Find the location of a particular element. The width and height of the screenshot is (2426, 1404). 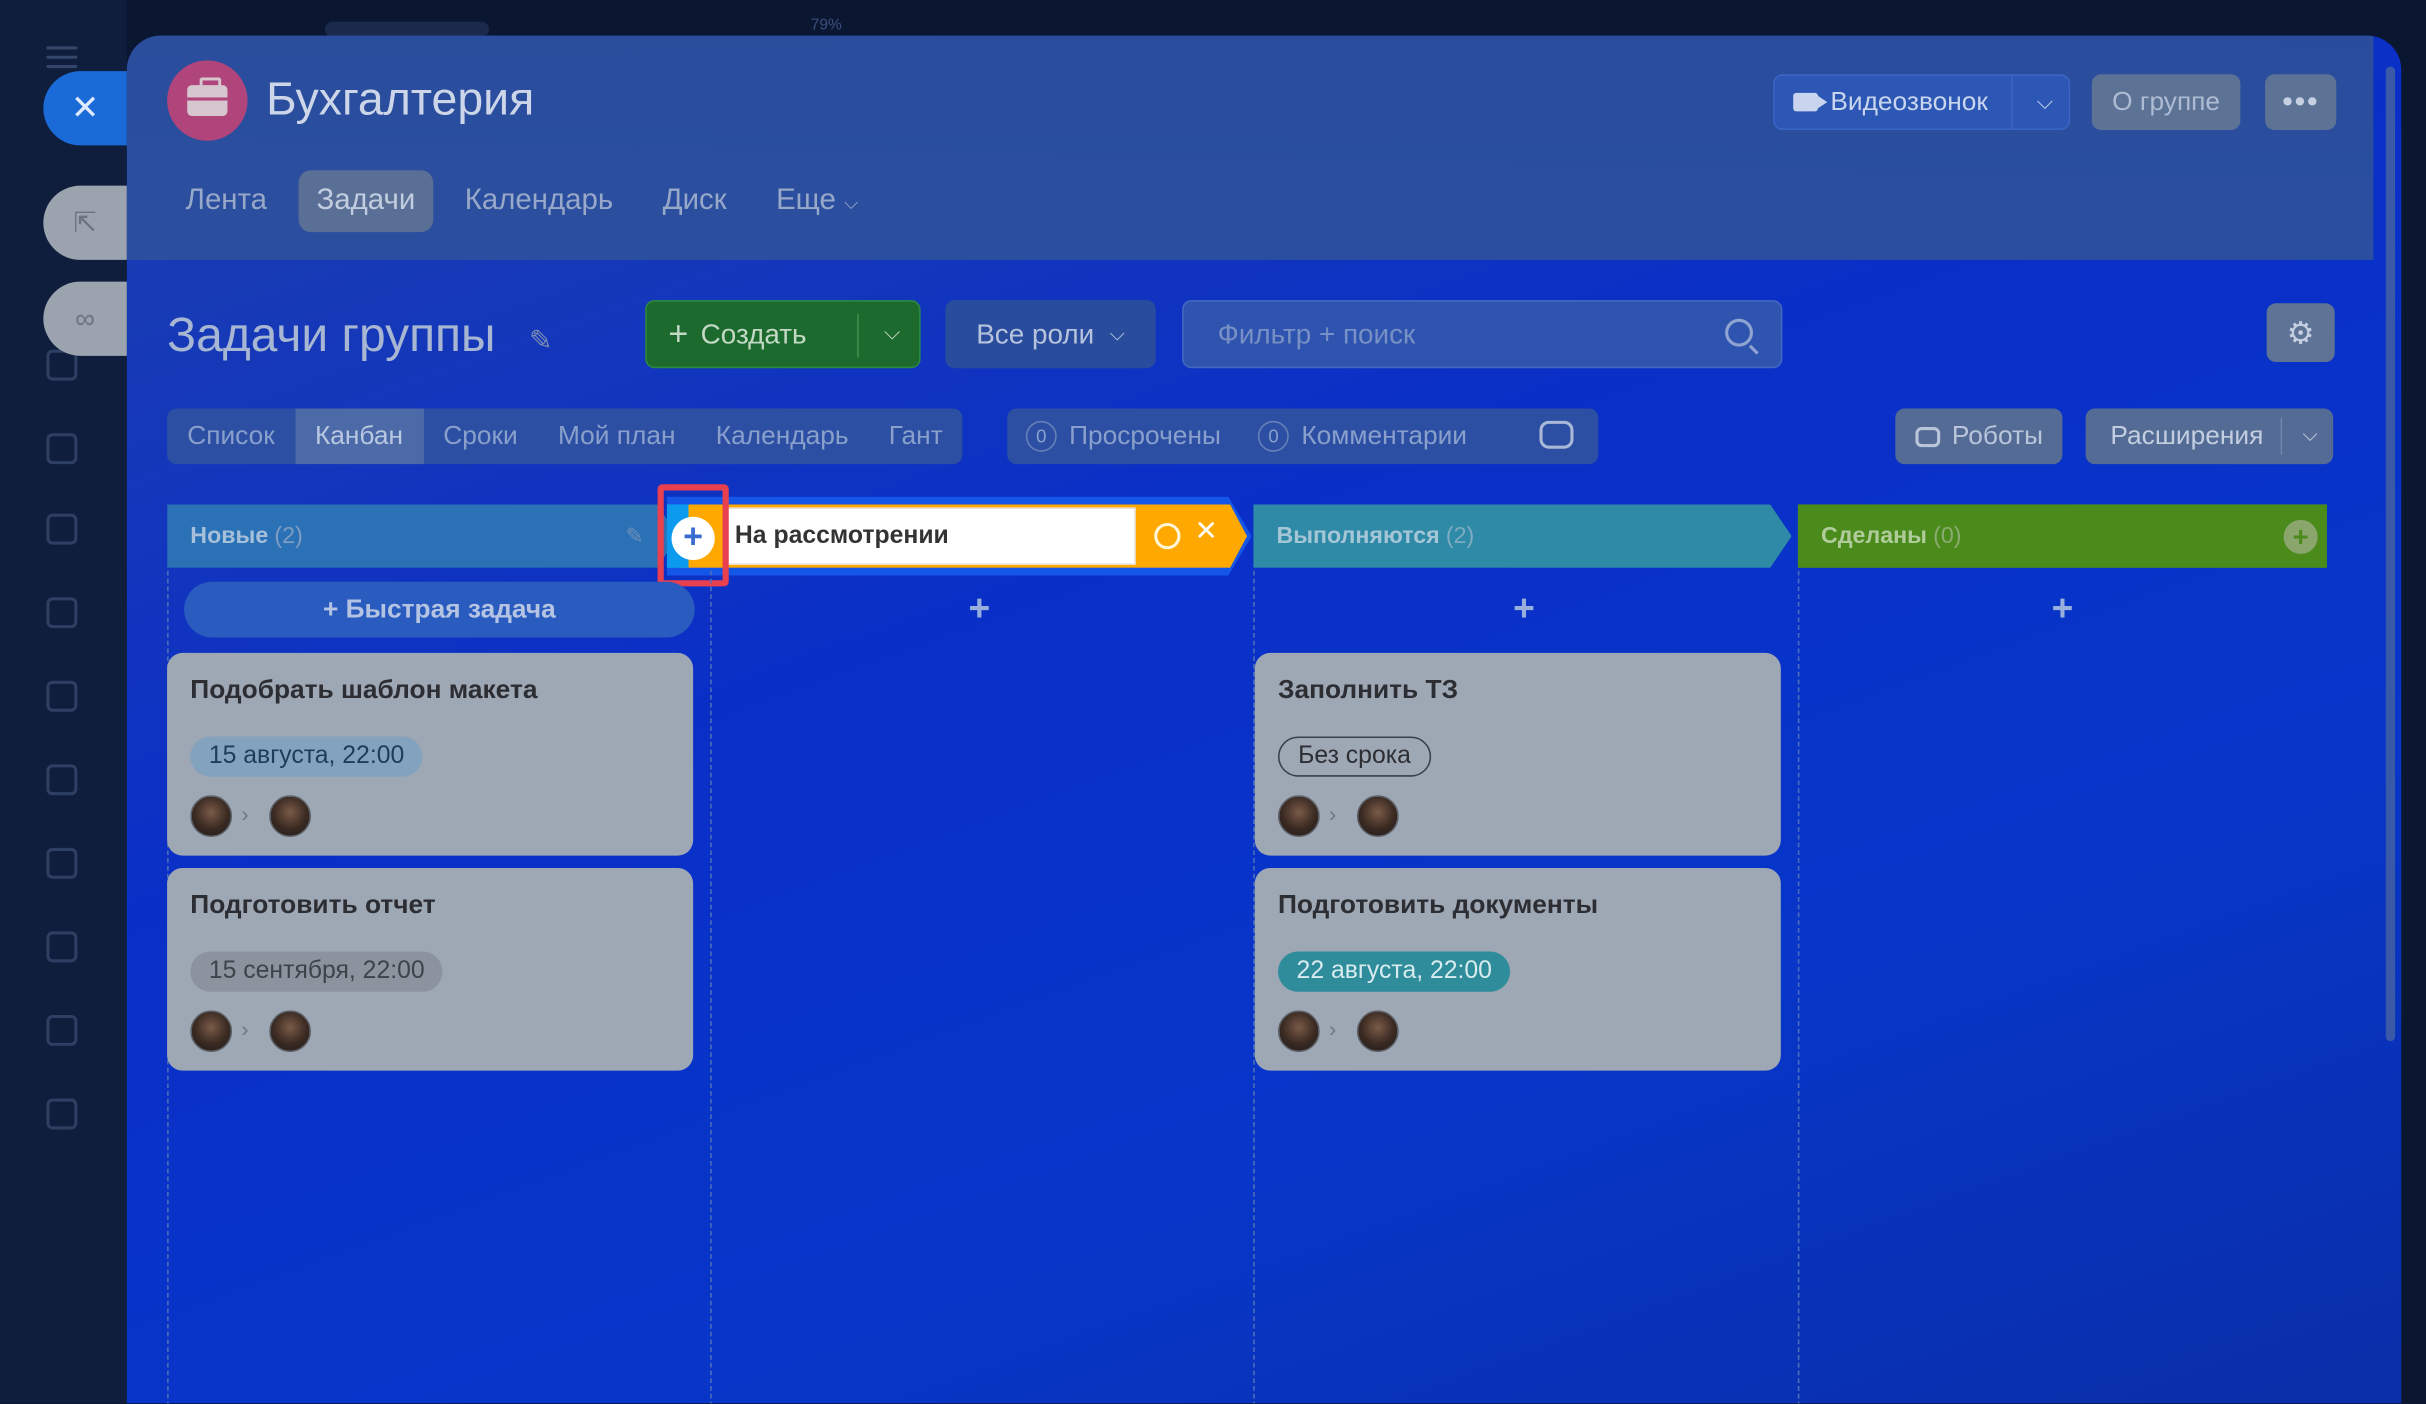

close-slider-button: ✕ is located at coordinates (85, 108).